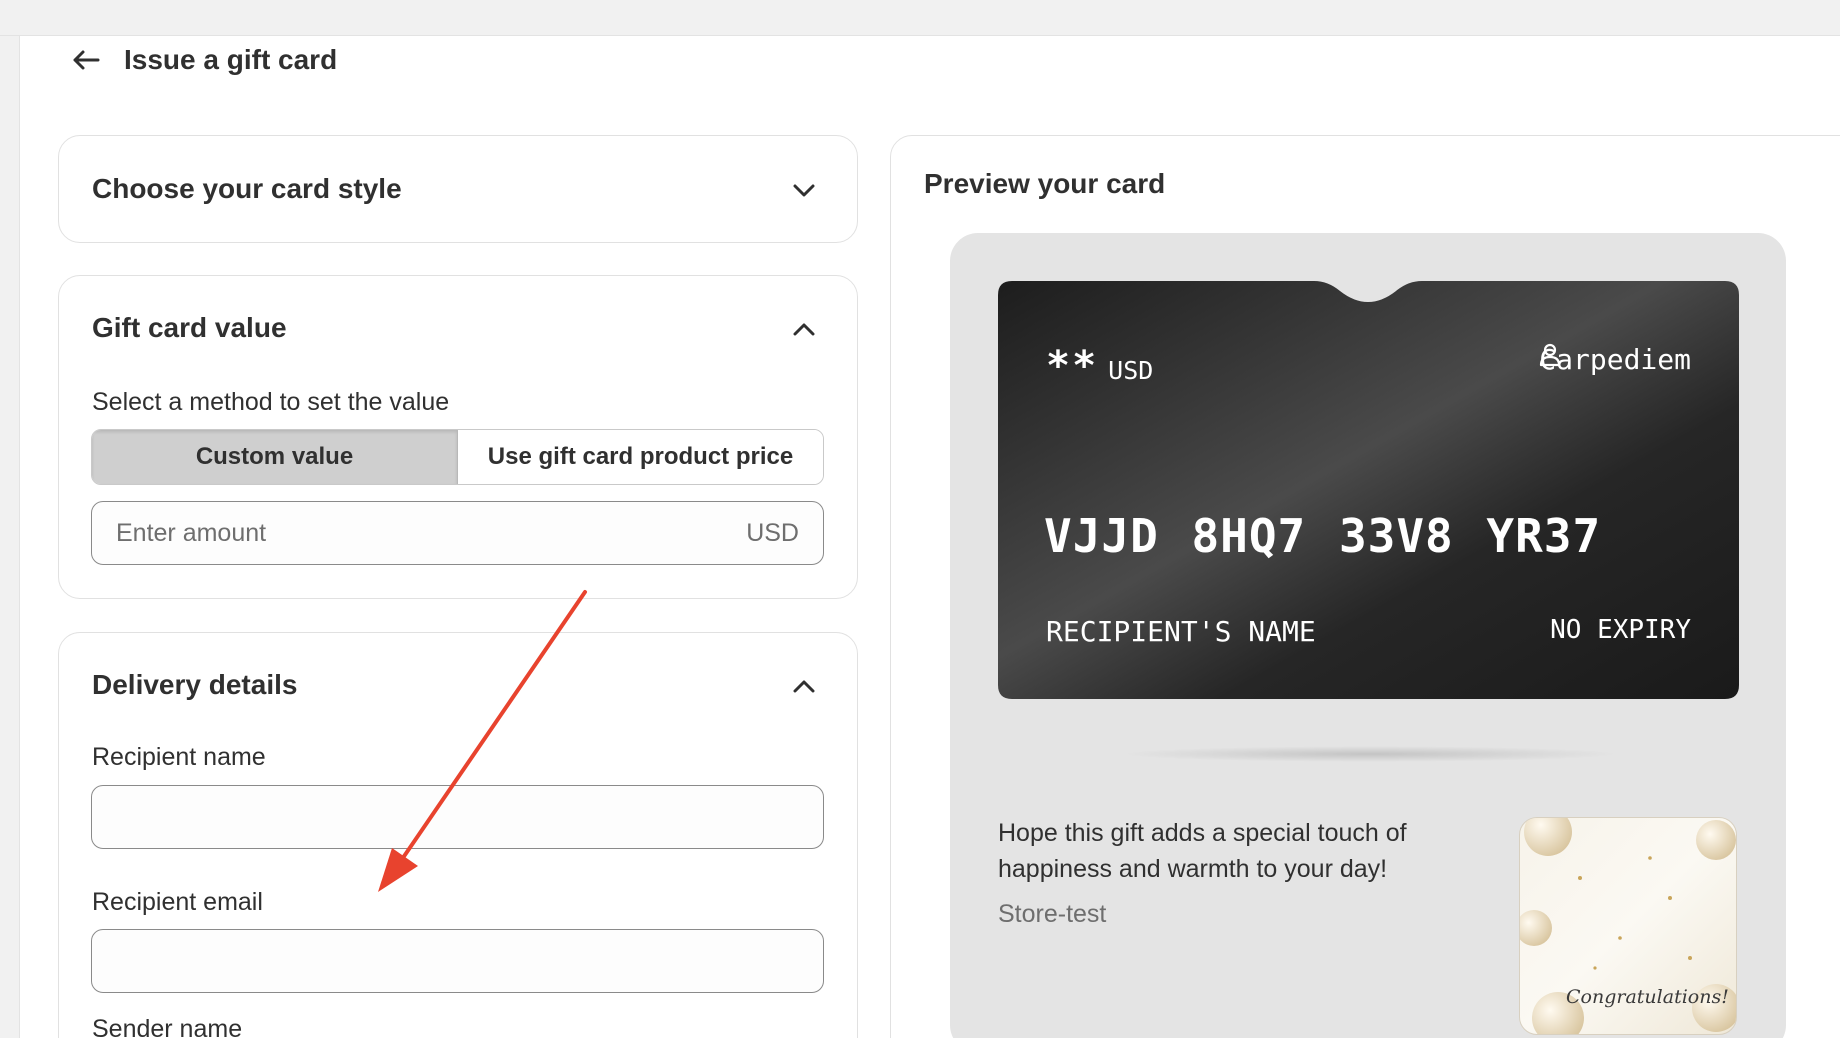 The width and height of the screenshot is (1840, 1038). I want to click on sender-name-label: Sender name, so click(167, 1026).